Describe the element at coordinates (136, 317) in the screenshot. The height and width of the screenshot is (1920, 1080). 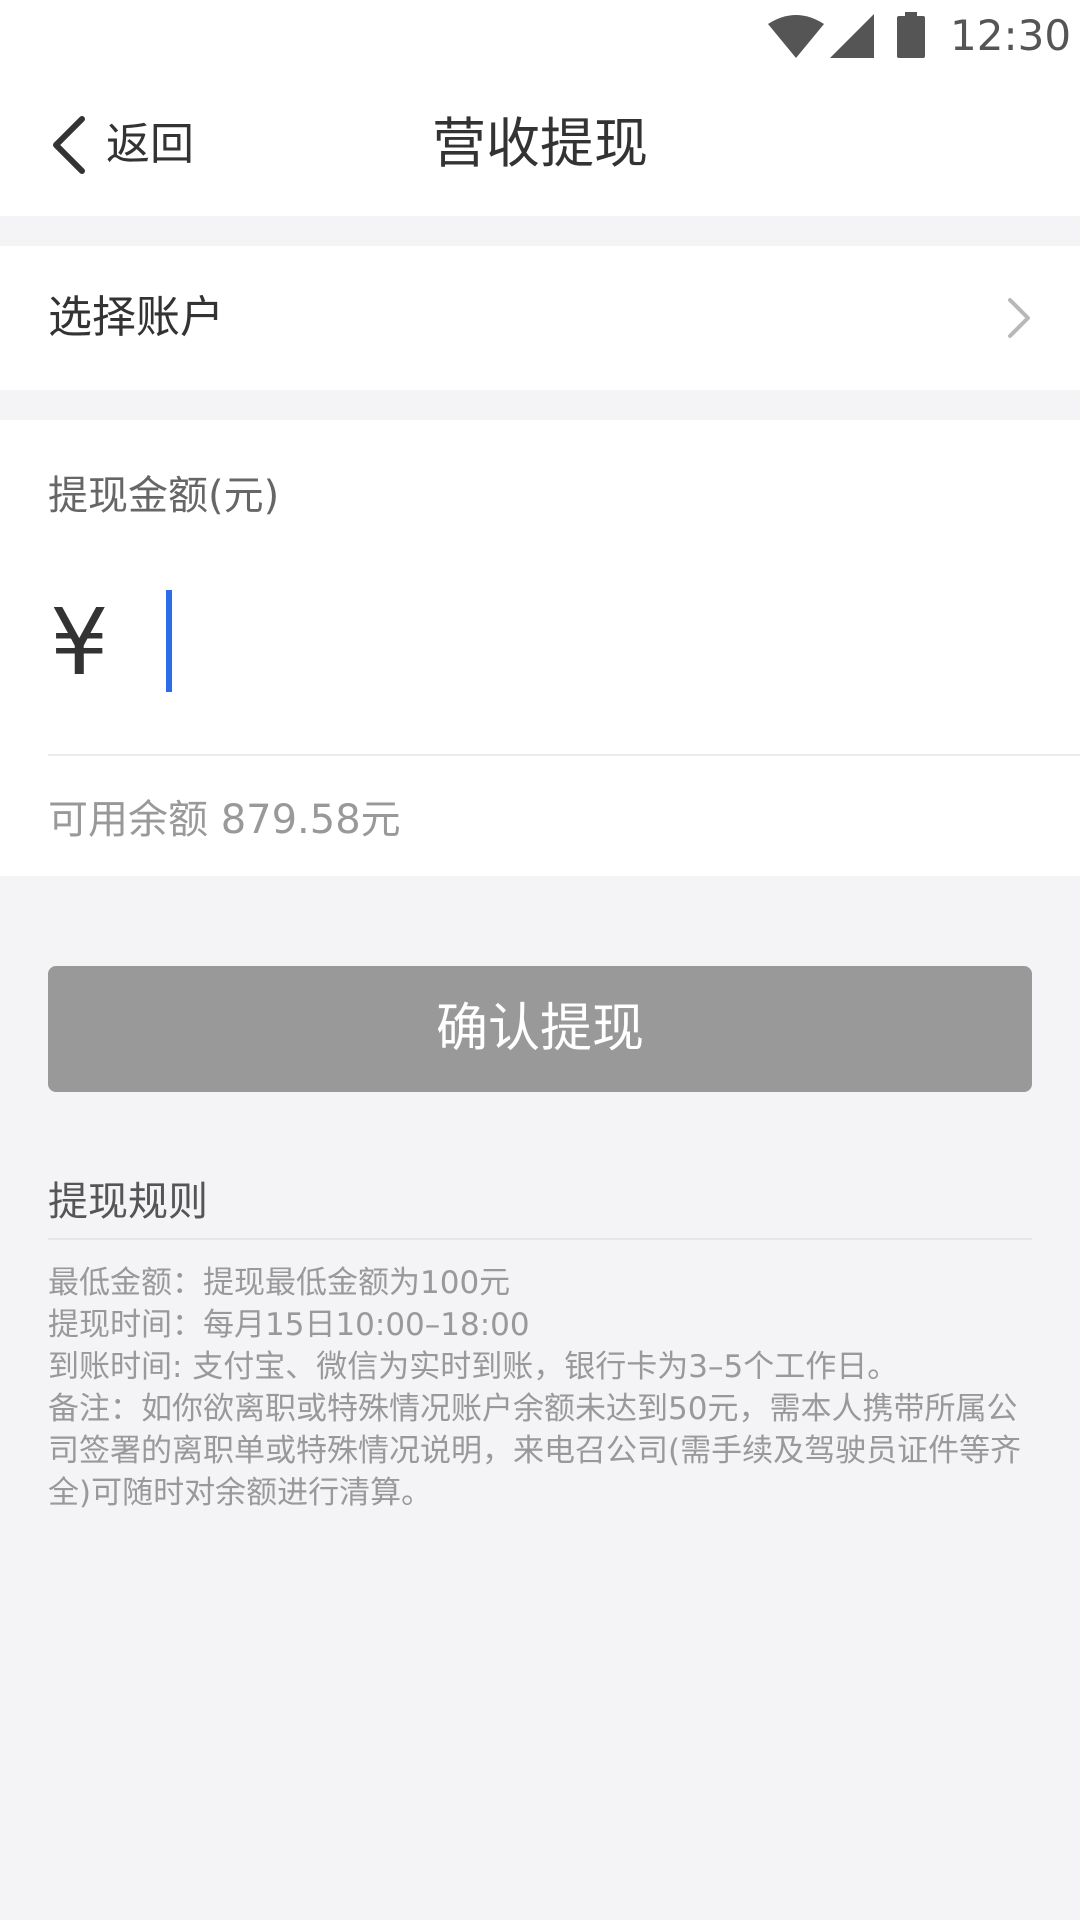
I see `select-account-label: 选择账户` at that location.